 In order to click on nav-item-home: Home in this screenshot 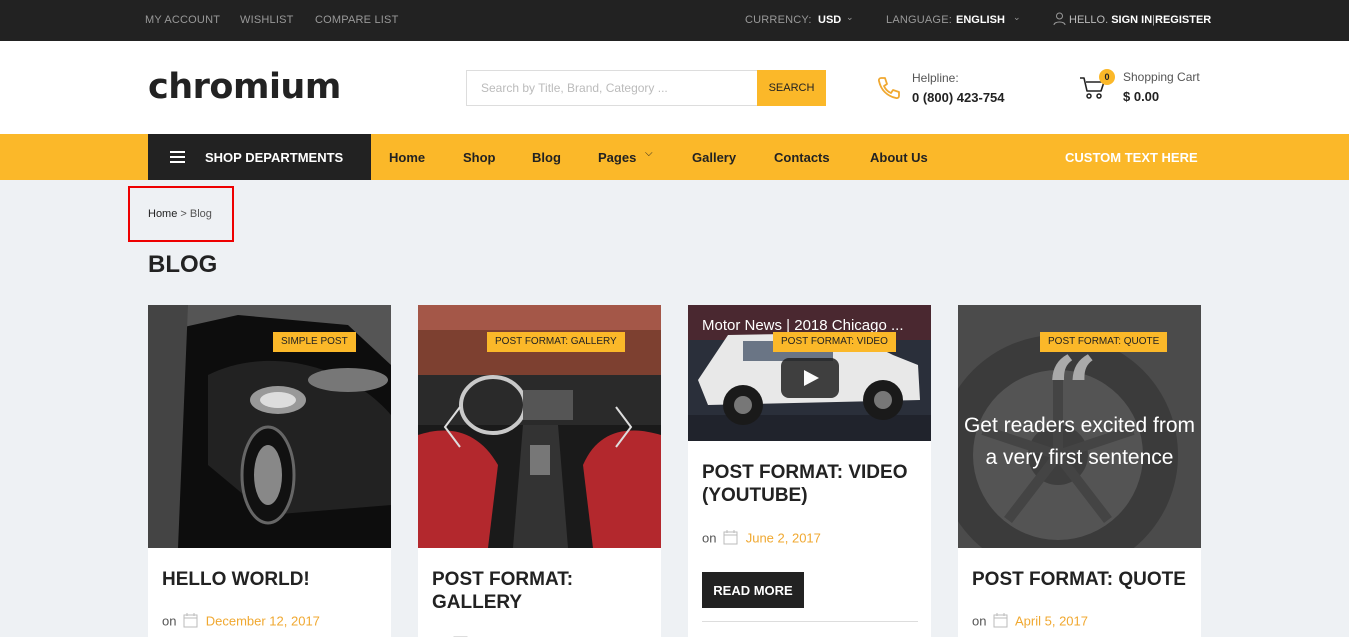, I will do `click(407, 157)`.